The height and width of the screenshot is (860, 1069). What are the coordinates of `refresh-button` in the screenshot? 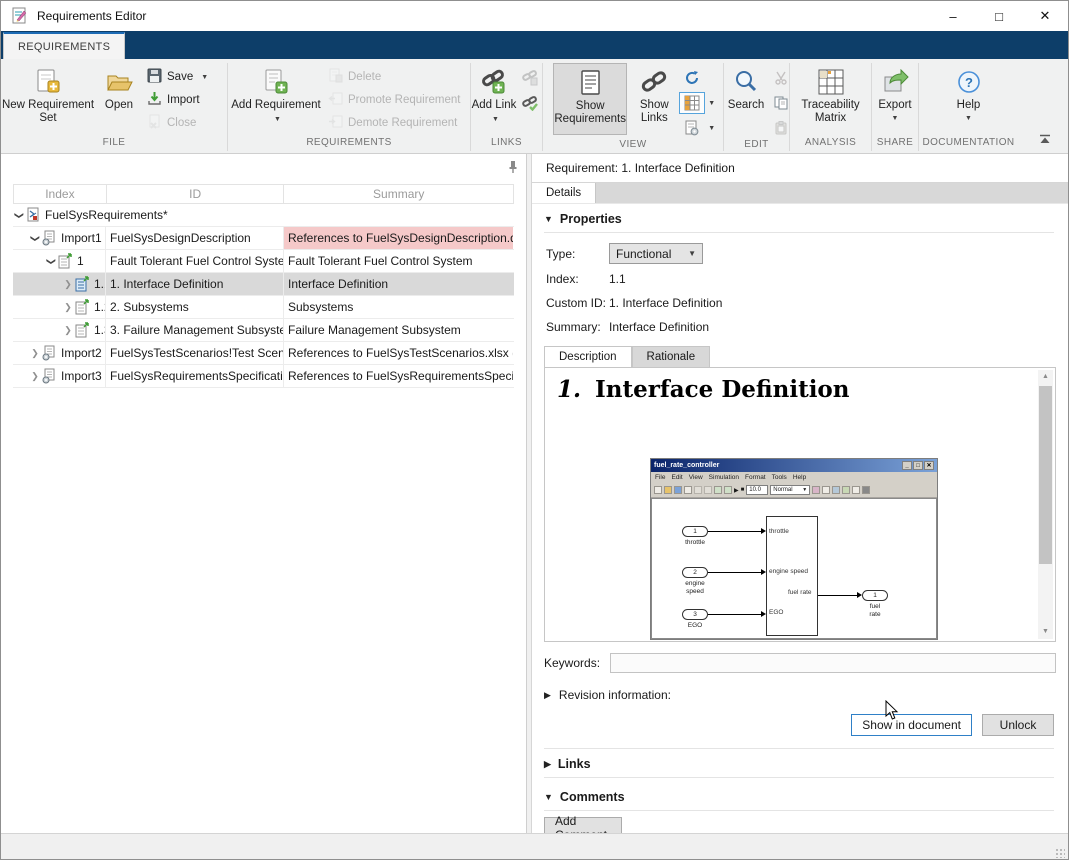 It's located at (692, 78).